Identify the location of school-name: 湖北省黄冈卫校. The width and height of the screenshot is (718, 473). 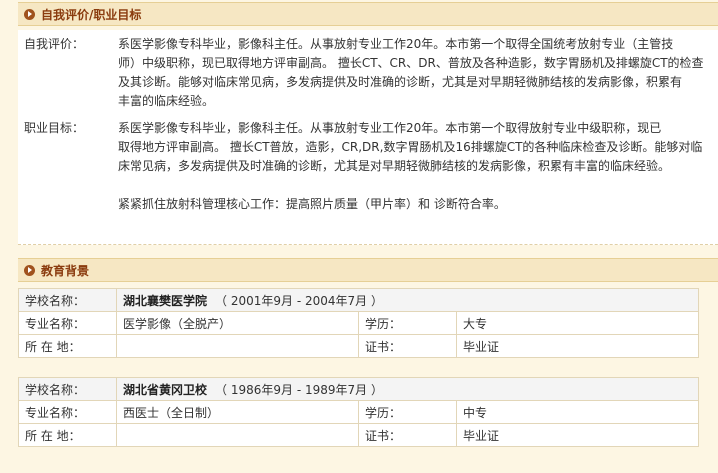
(165, 389).